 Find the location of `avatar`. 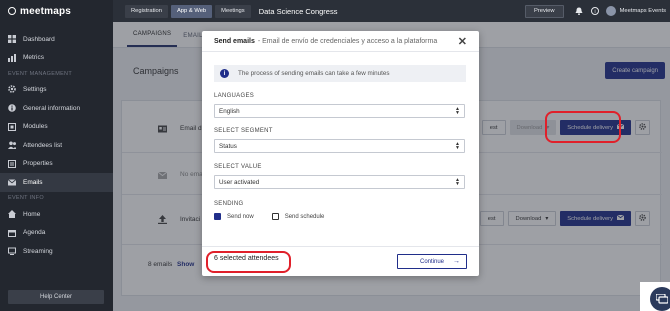

avatar is located at coordinates (610, 11).